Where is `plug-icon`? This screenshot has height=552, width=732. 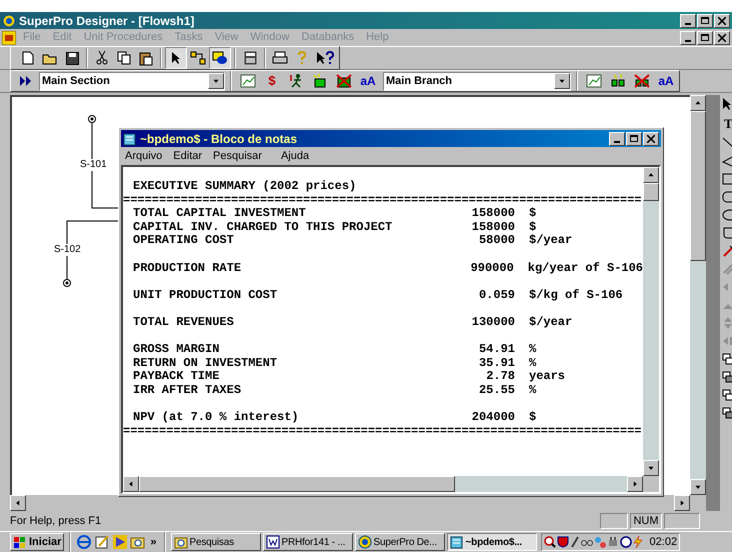
plug-icon is located at coordinates (612, 542).